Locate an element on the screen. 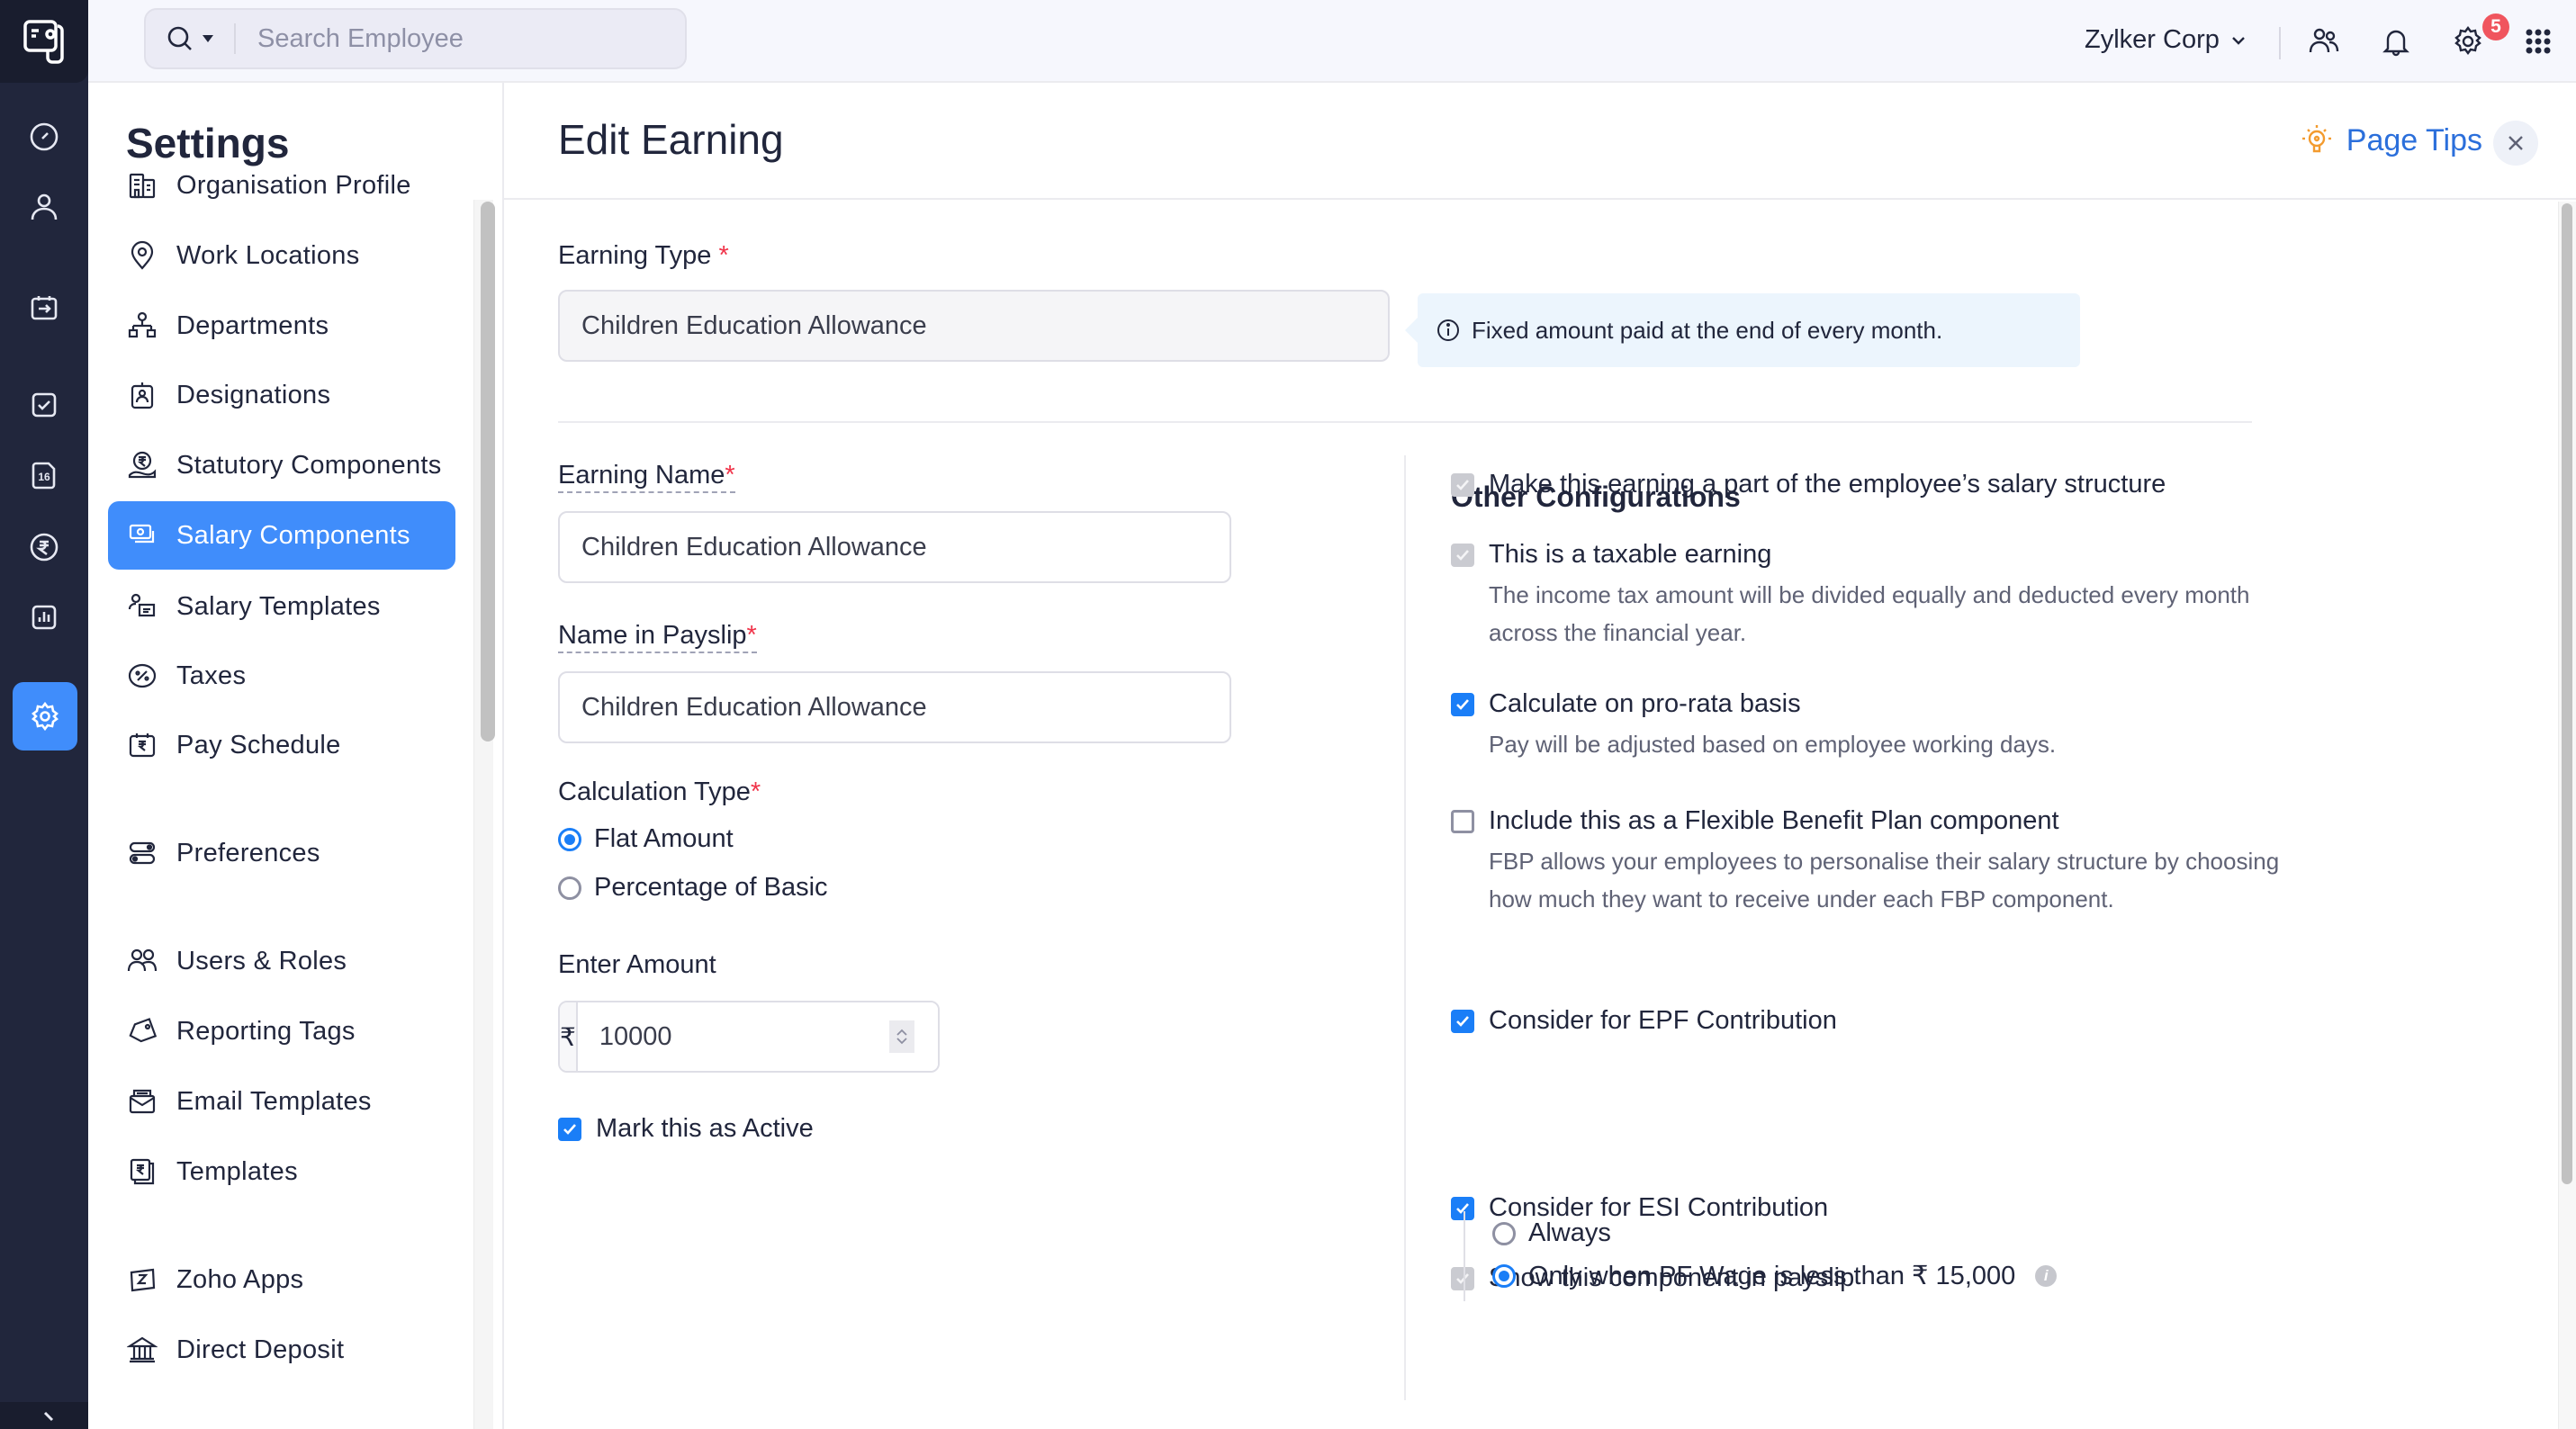 Image resolution: width=2576 pixels, height=1429 pixels. app-logo is located at coordinates (44, 41).